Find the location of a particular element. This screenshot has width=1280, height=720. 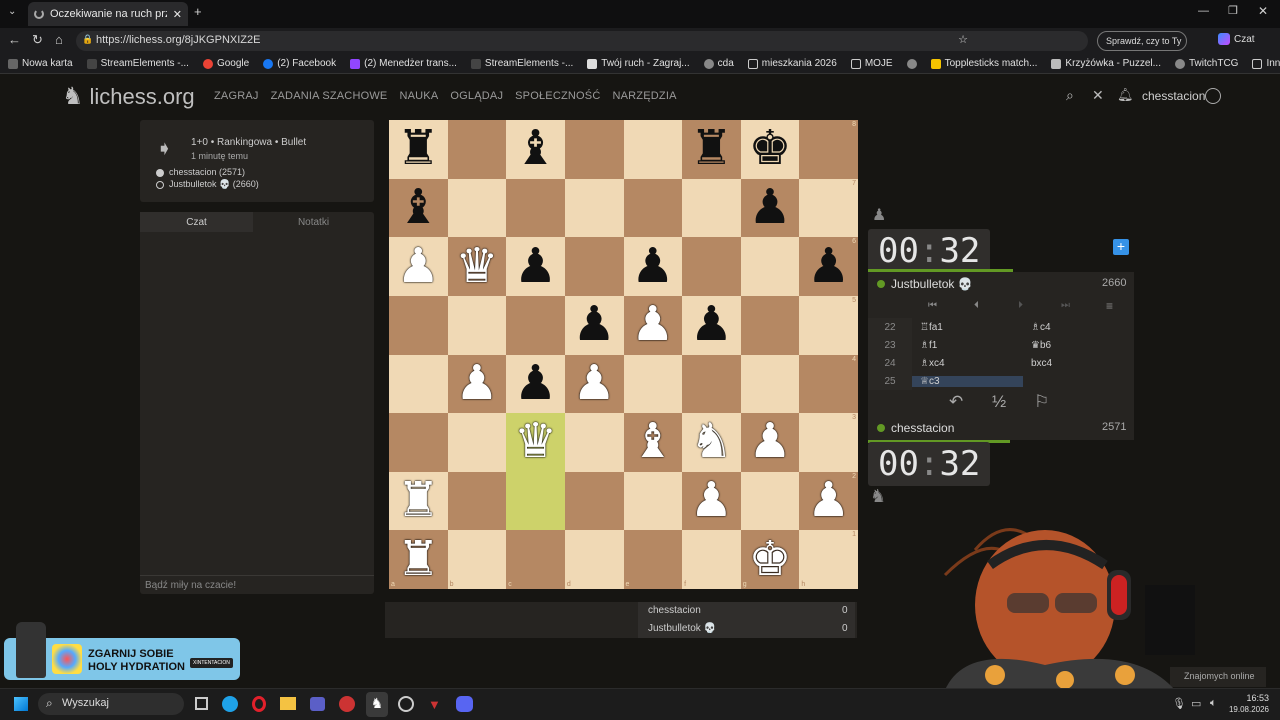

square-g1: ♚ g is located at coordinates (770, 559).